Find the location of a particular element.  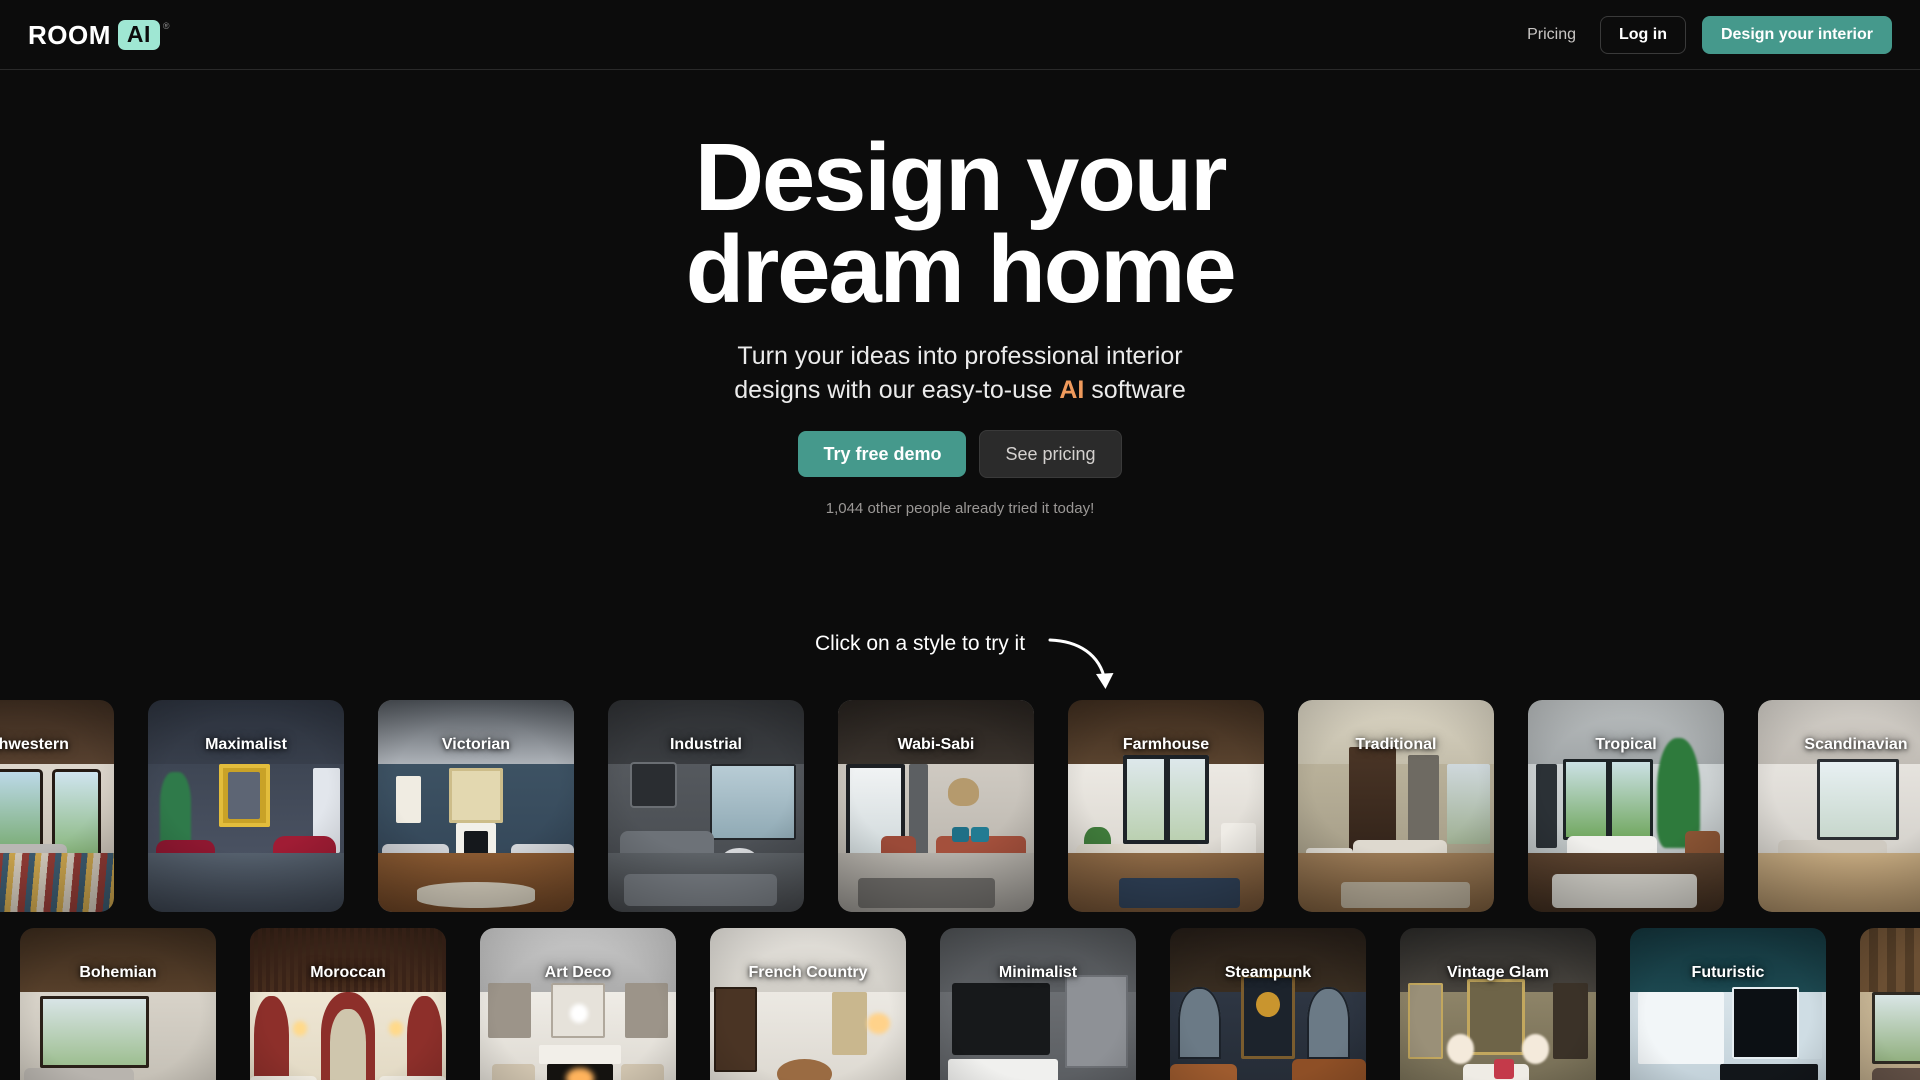

login-button: Log in is located at coordinates (1642, 34).